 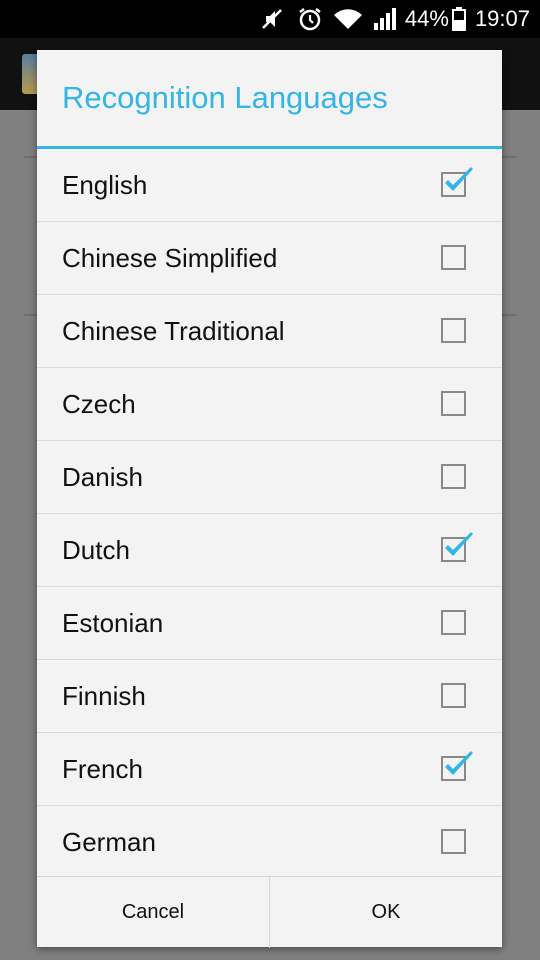 What do you see at coordinates (99, 403) in the screenshot?
I see `language-label: Czech` at bounding box center [99, 403].